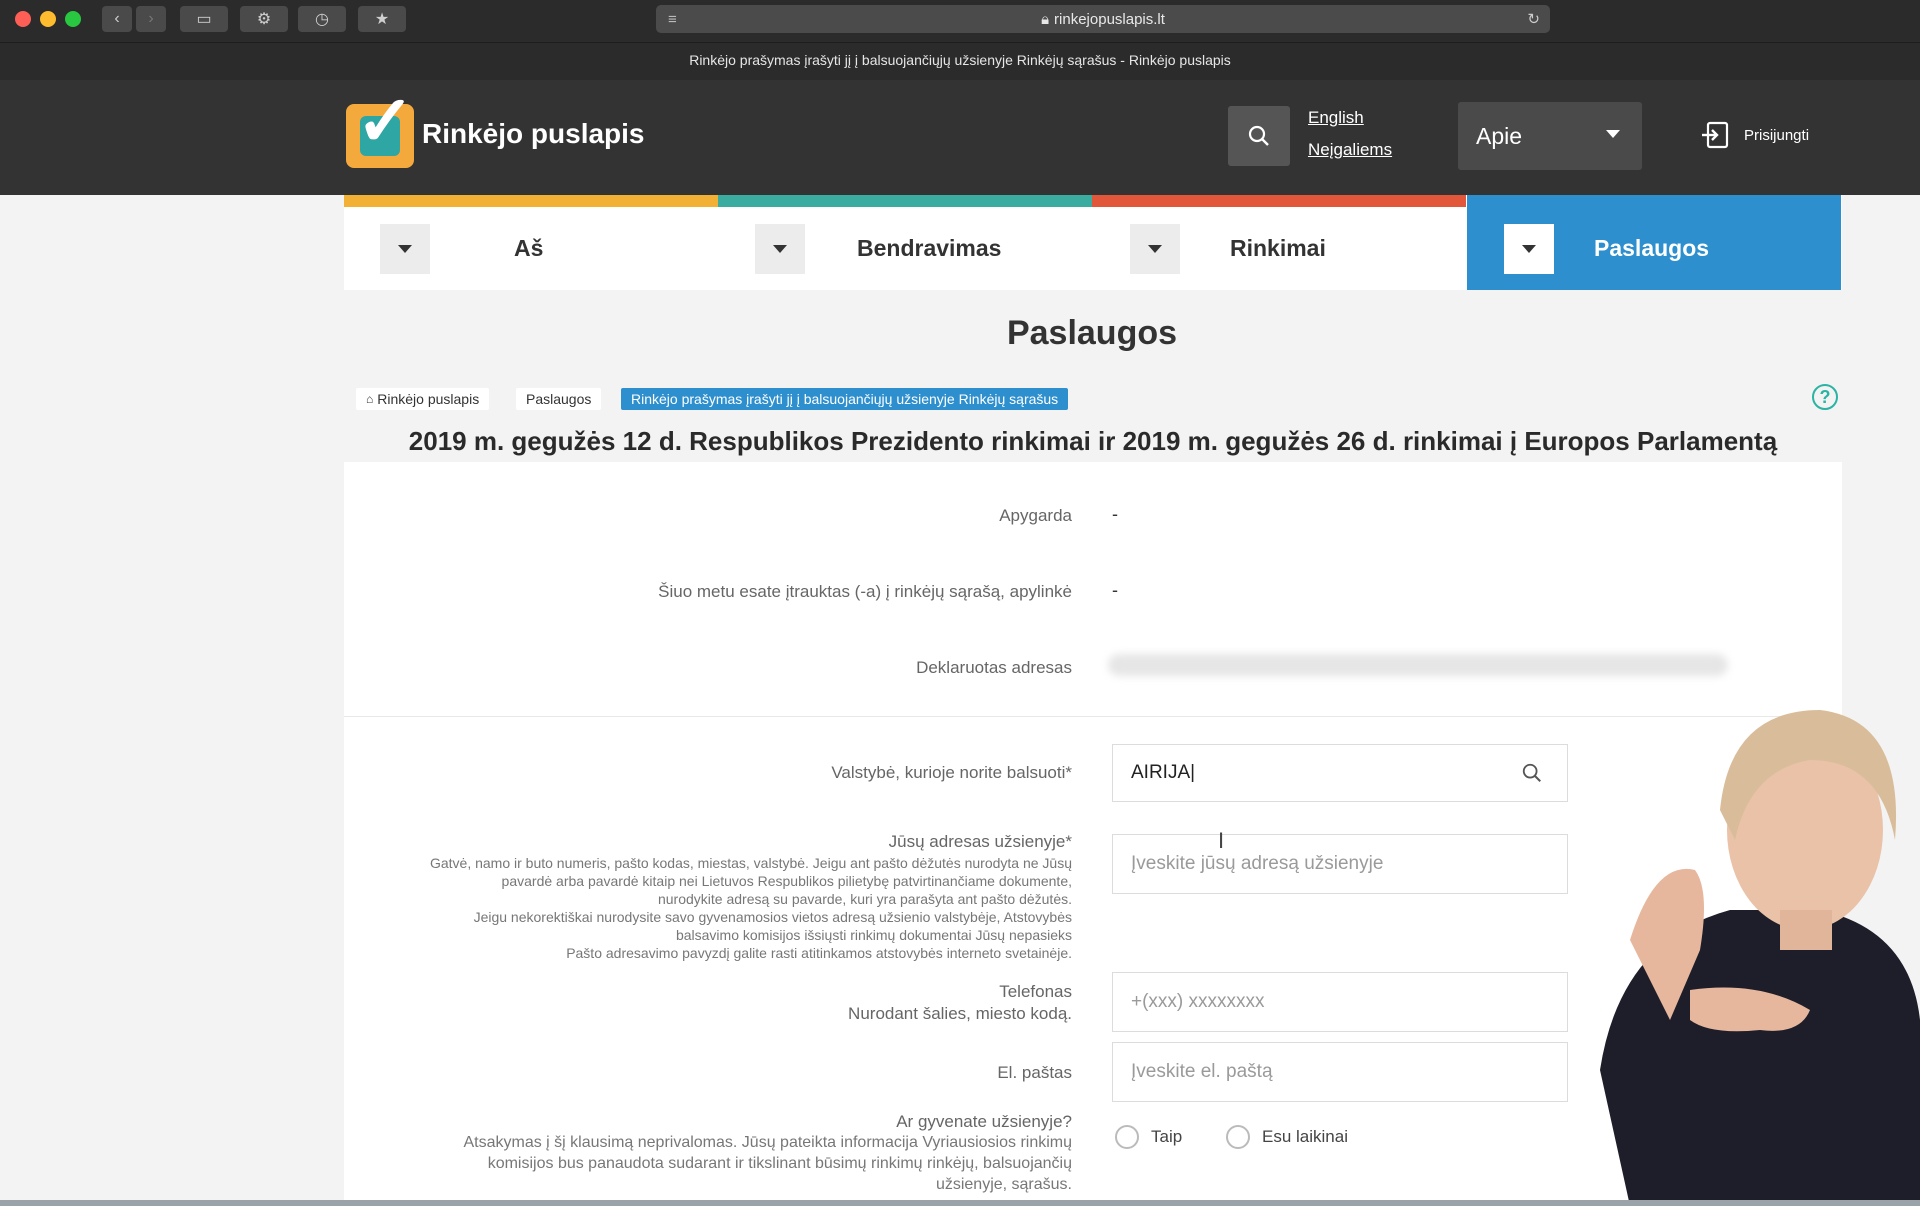 The image size is (1920, 1206). Describe the element at coordinates (929, 248) in the screenshot. I see `nav-label-bendravimas: Bendravimas` at that location.